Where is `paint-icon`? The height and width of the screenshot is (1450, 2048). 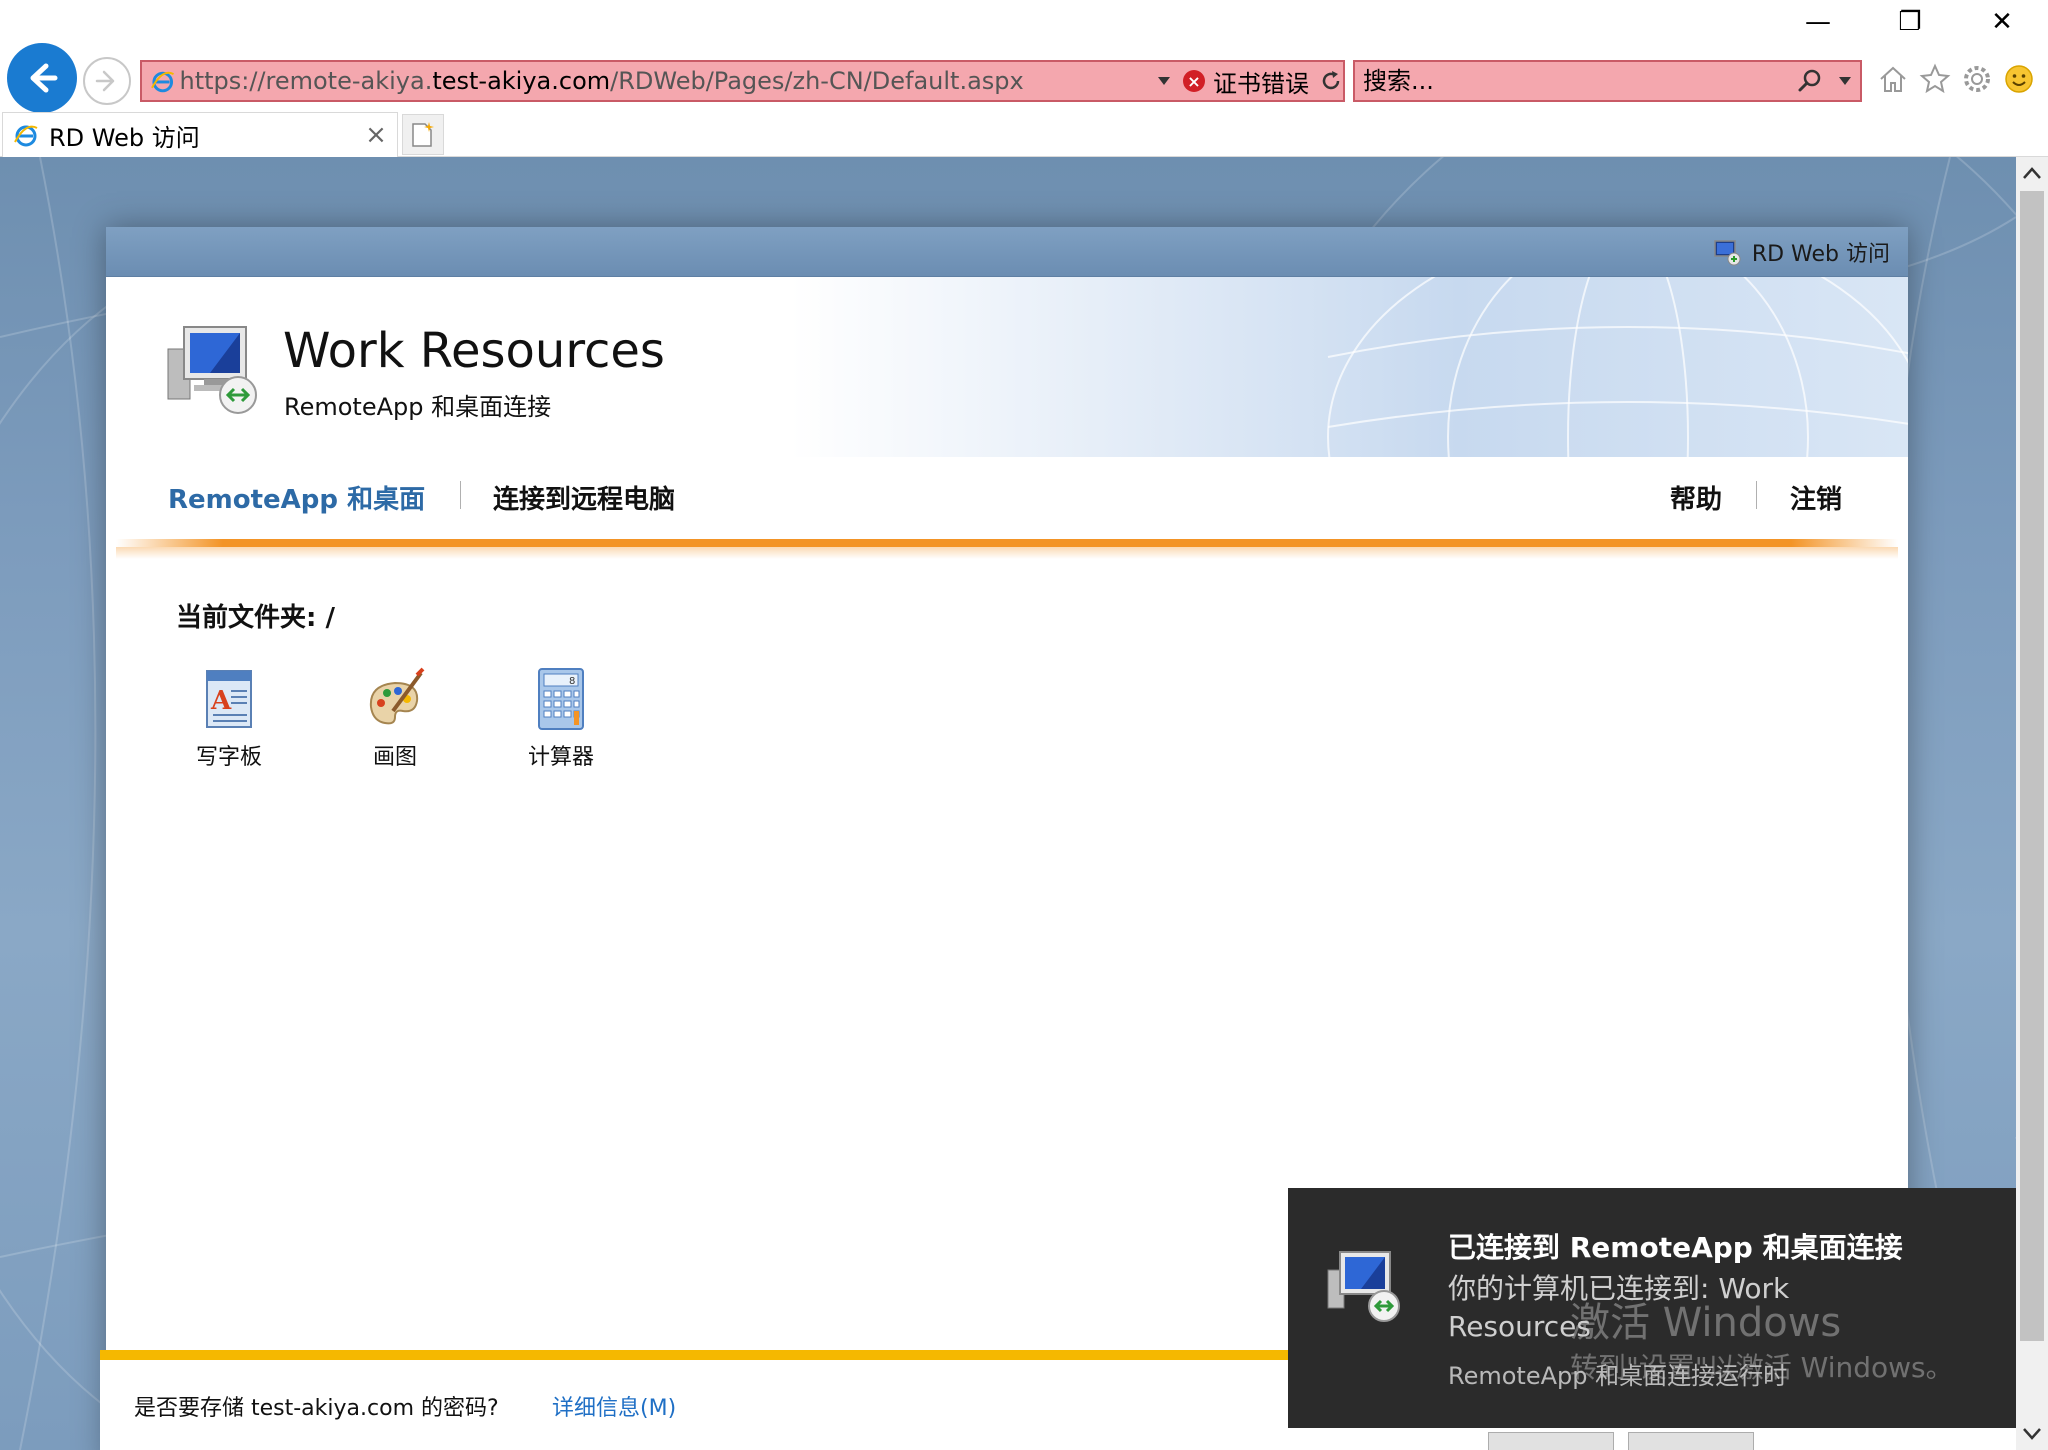 paint-icon is located at coordinates (397, 696).